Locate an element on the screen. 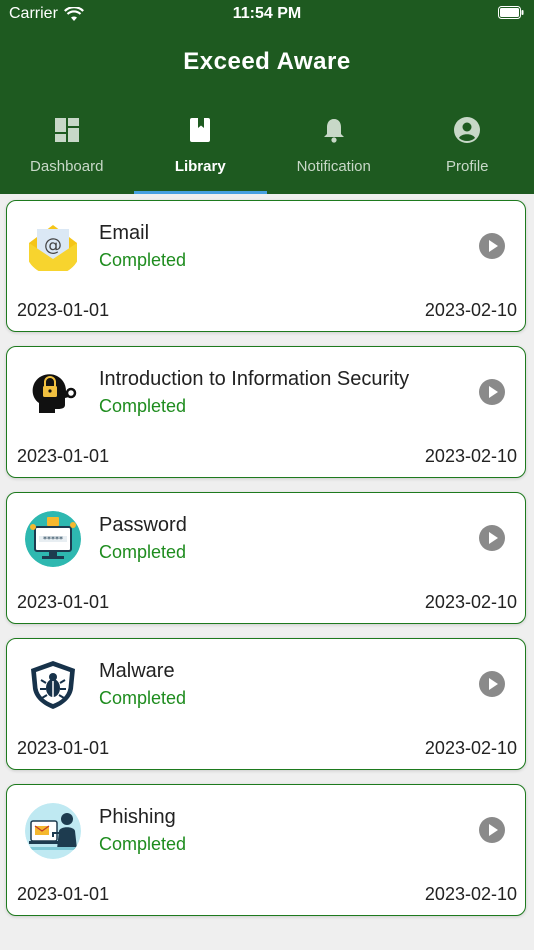 The width and height of the screenshot is (534, 950). course-card-email: @ Email Completed 2023-01-01 2023-02-10 is located at coordinates (266, 266).